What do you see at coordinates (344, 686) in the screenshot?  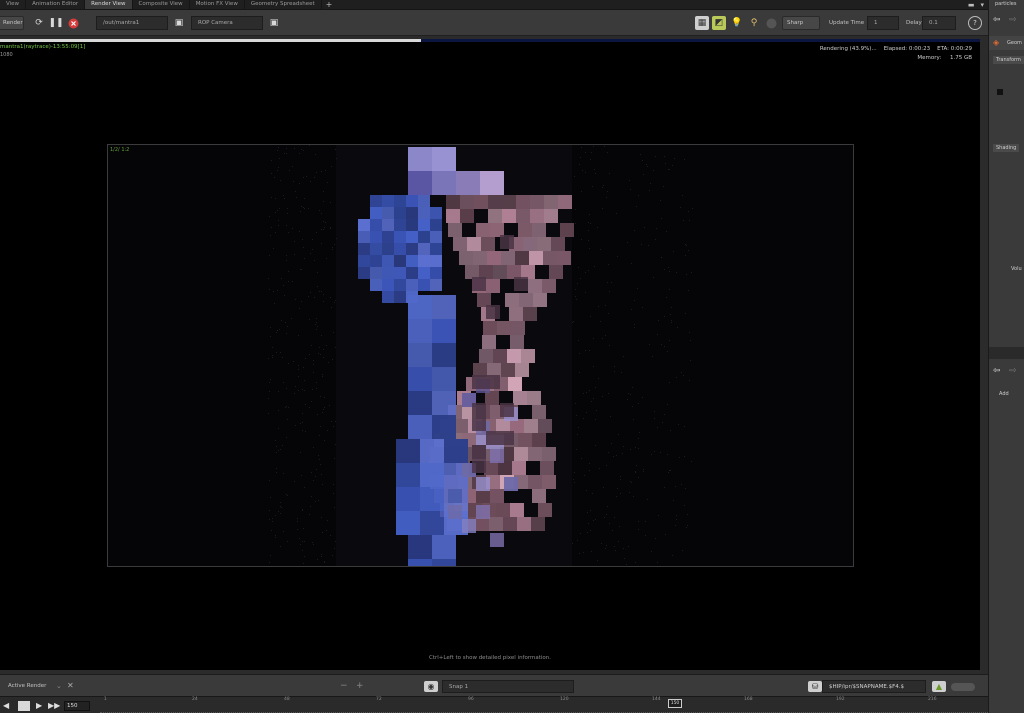 I see `zoom-out-icon: −` at bounding box center [344, 686].